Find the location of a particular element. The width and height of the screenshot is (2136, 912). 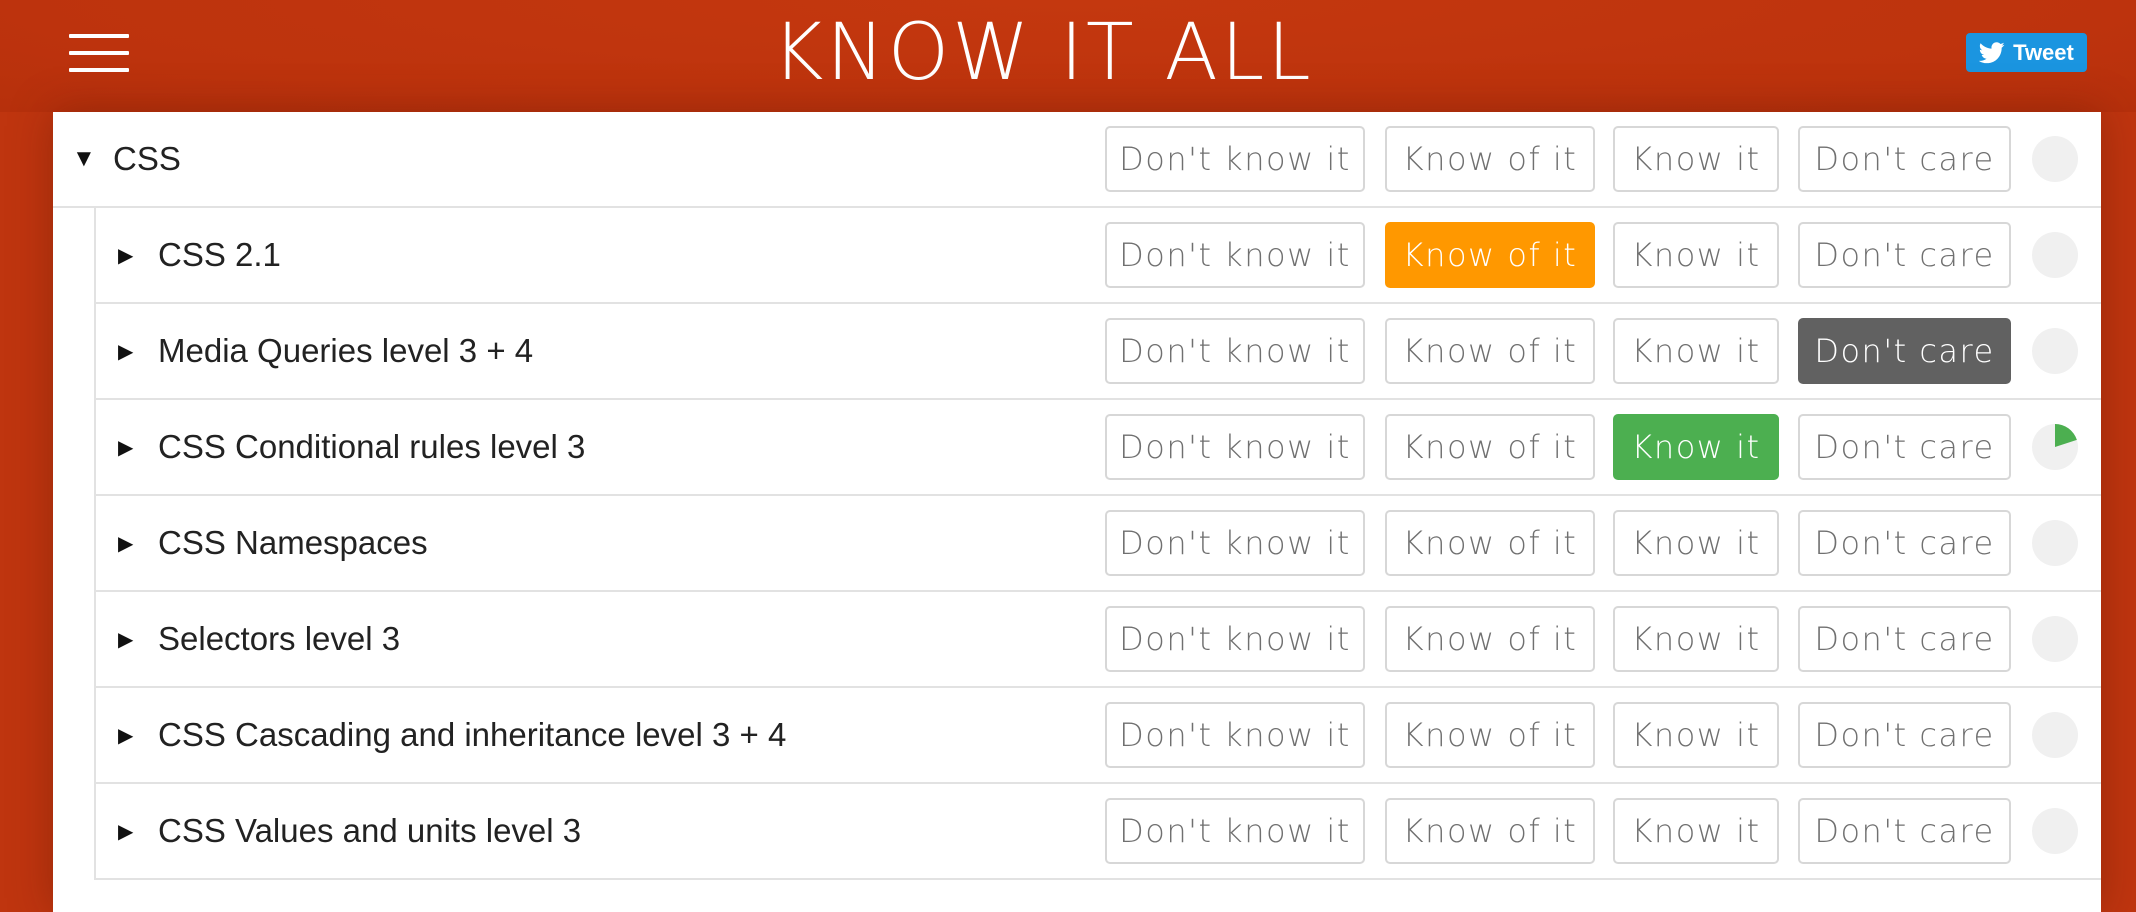

topic-label: CSS Namespaces is located at coordinates (293, 543).